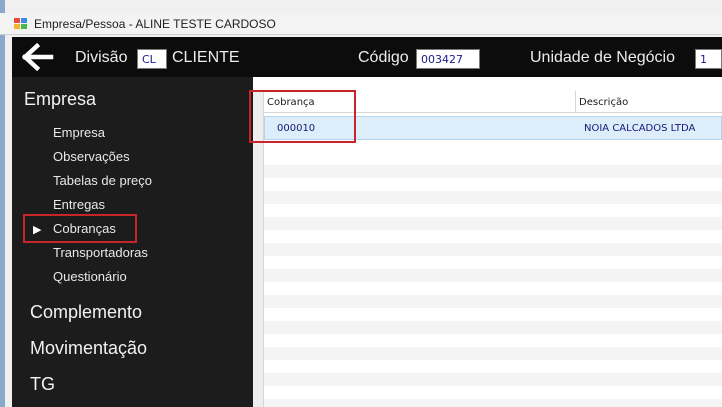 This screenshot has height=407, width=722. Describe the element at coordinates (102, 180) in the screenshot. I see `sidebar-item-tabelas-de-preco: Tabelas de preço` at that location.